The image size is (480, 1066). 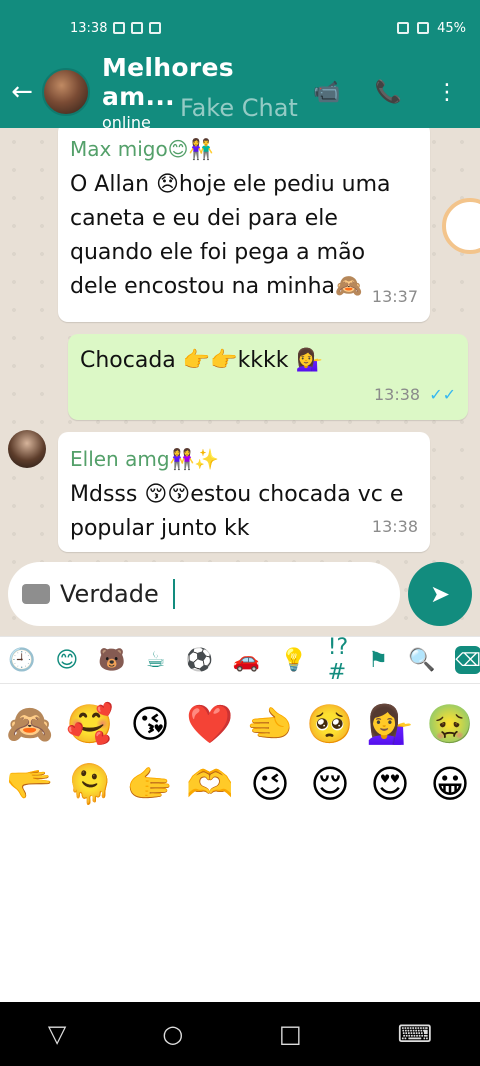 I want to click on backspace-key: ⌫, so click(x=467, y=660).